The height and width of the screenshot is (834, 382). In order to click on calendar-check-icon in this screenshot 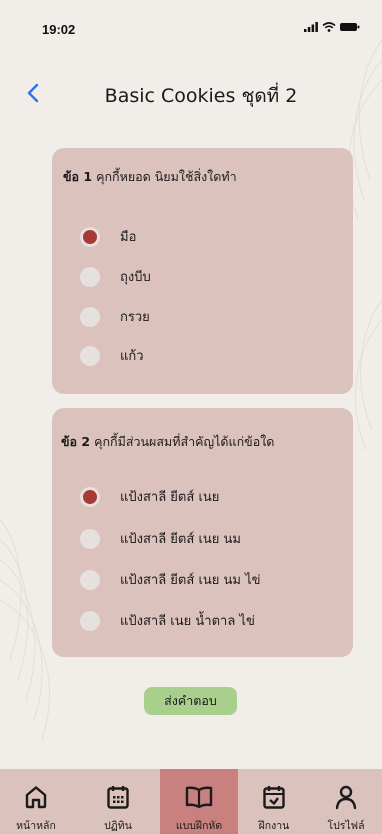, I will do `click(274, 797)`.